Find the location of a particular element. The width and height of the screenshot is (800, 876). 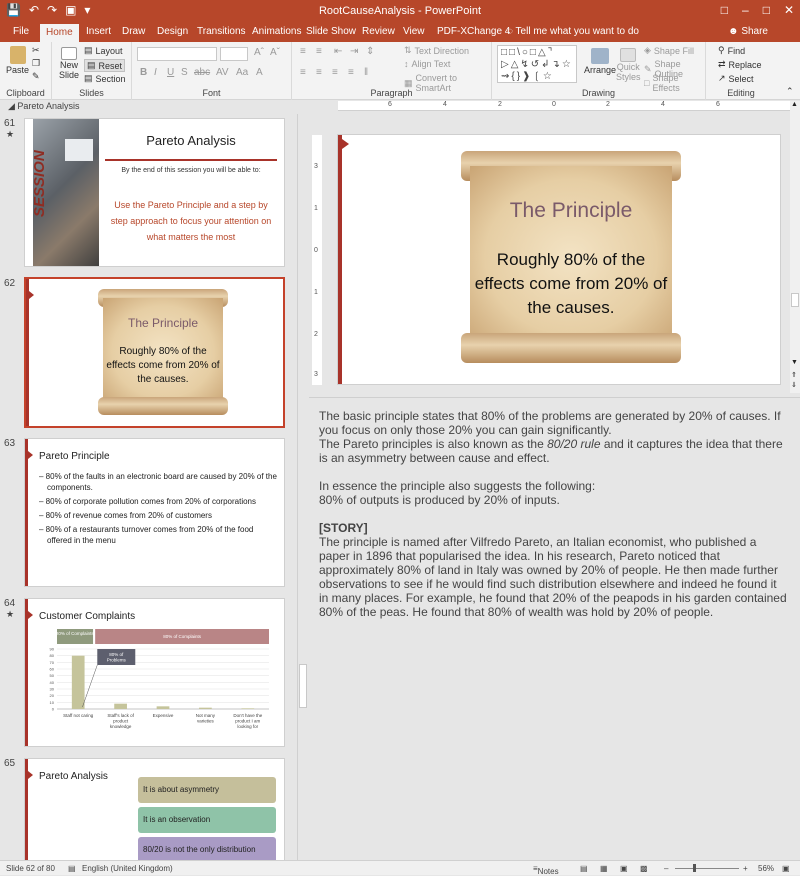

language-indicator: English (United Kingdom) is located at coordinates (127, 868).